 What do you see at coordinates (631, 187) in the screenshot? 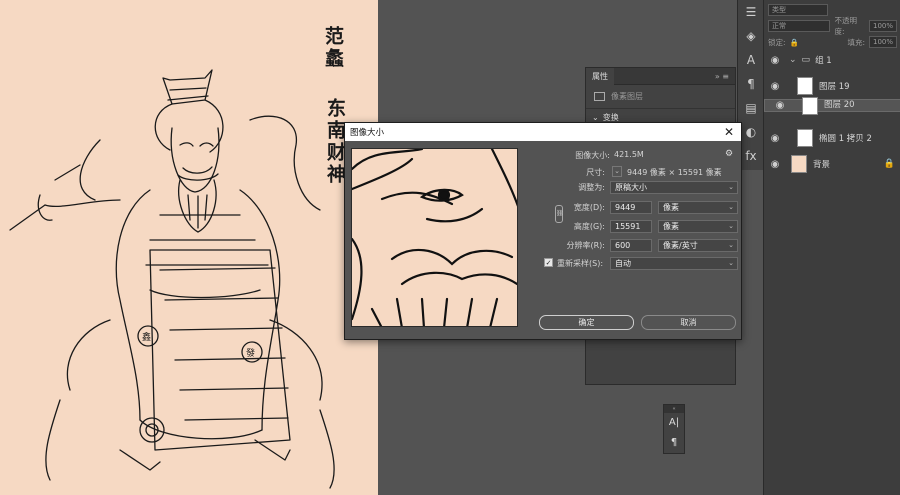
I see `fit-to-value: 原稿大小` at bounding box center [631, 187].